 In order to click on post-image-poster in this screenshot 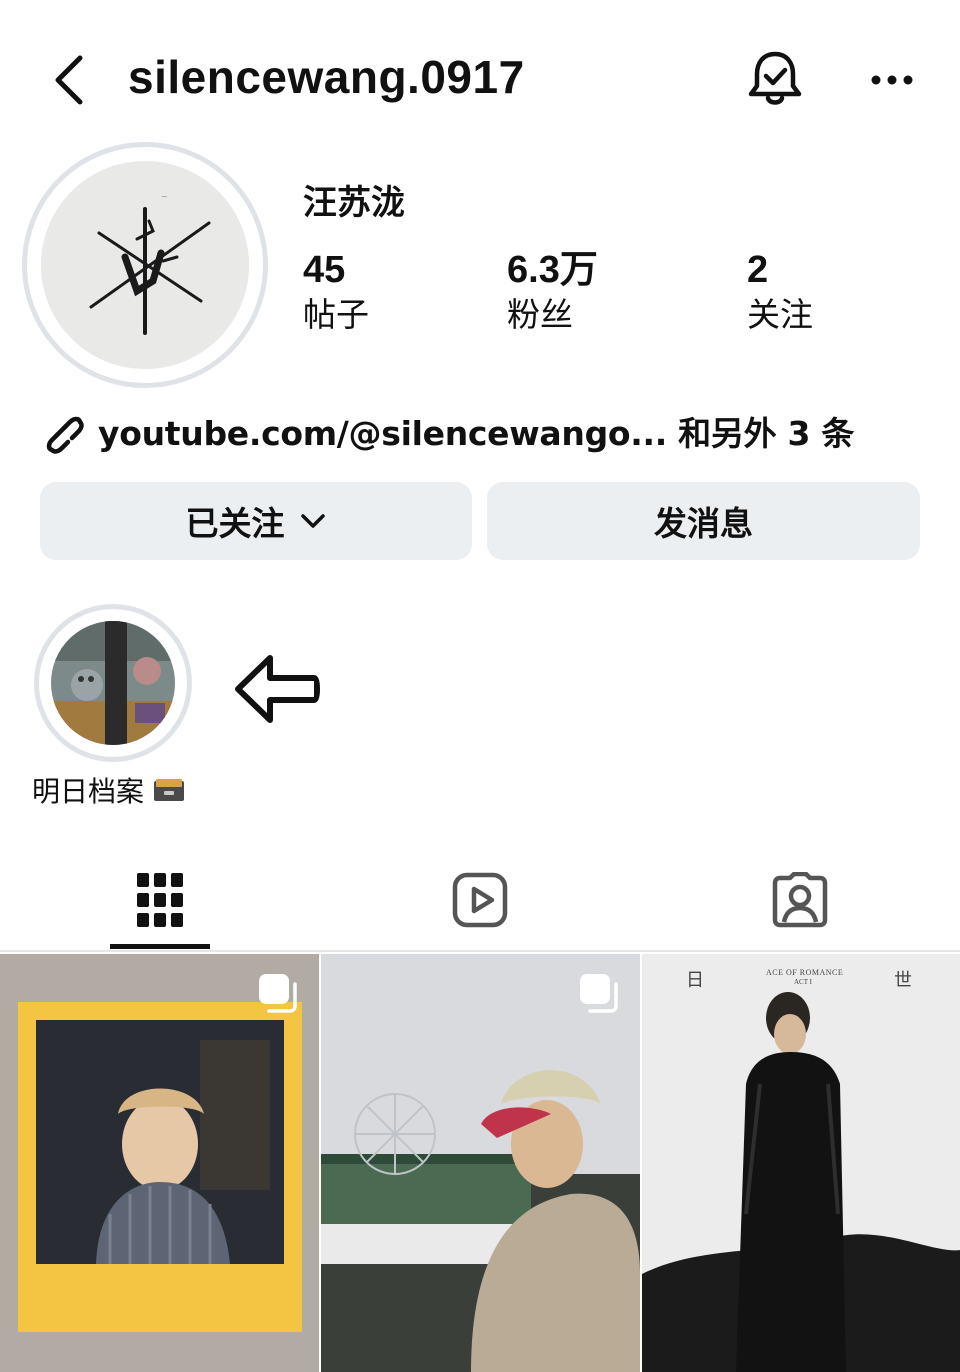, I will do `click(801, 1163)`.